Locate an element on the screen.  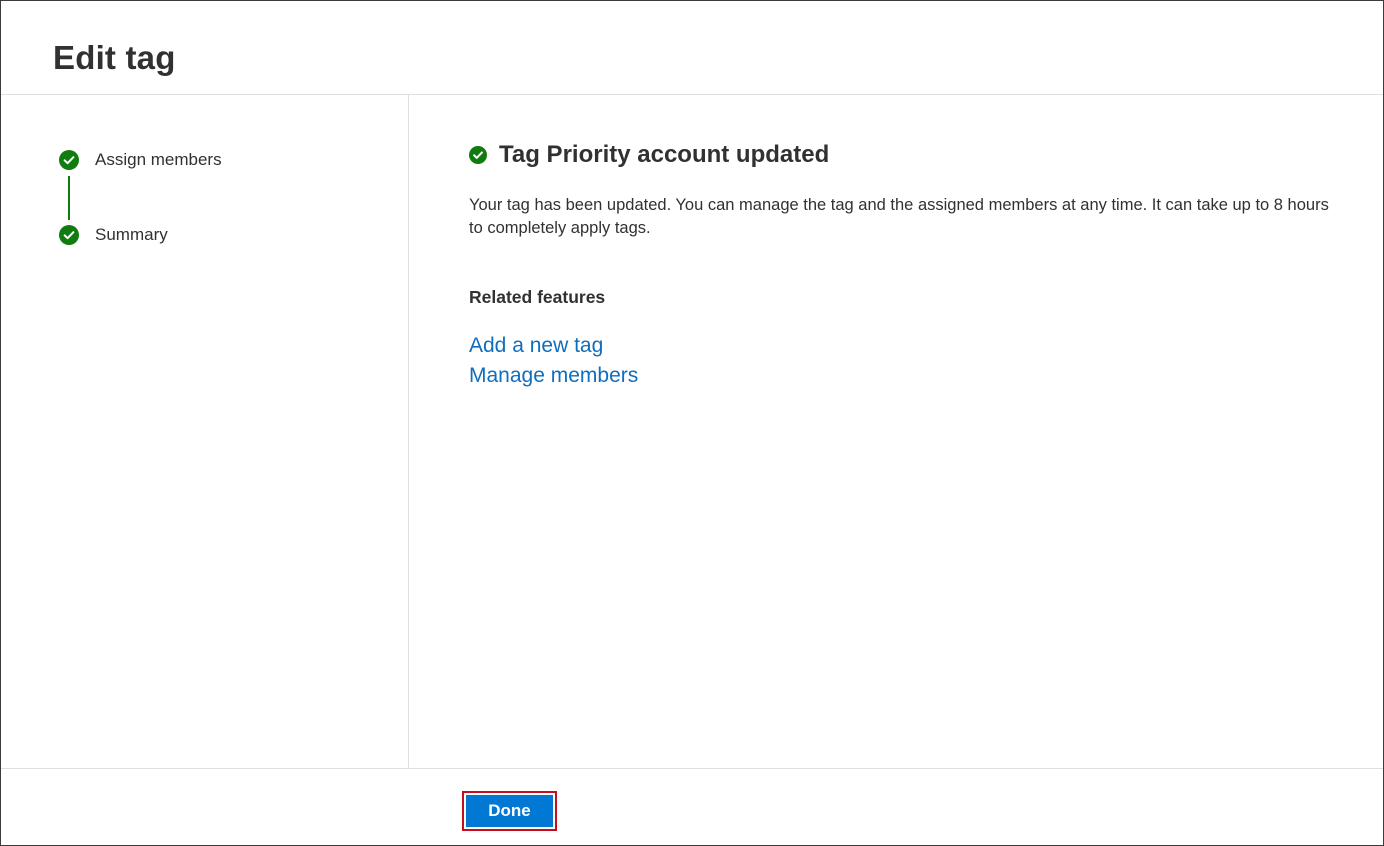
page-title: Edit tag is located at coordinates (114, 57).